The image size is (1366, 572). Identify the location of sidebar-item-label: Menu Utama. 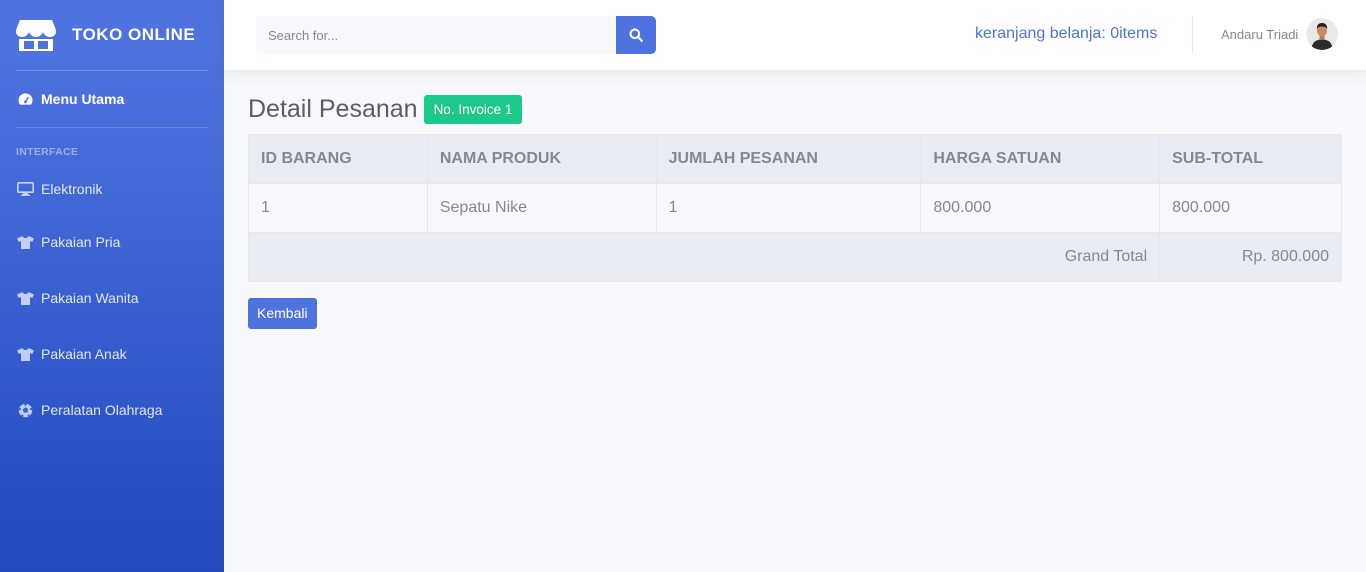
(83, 99).